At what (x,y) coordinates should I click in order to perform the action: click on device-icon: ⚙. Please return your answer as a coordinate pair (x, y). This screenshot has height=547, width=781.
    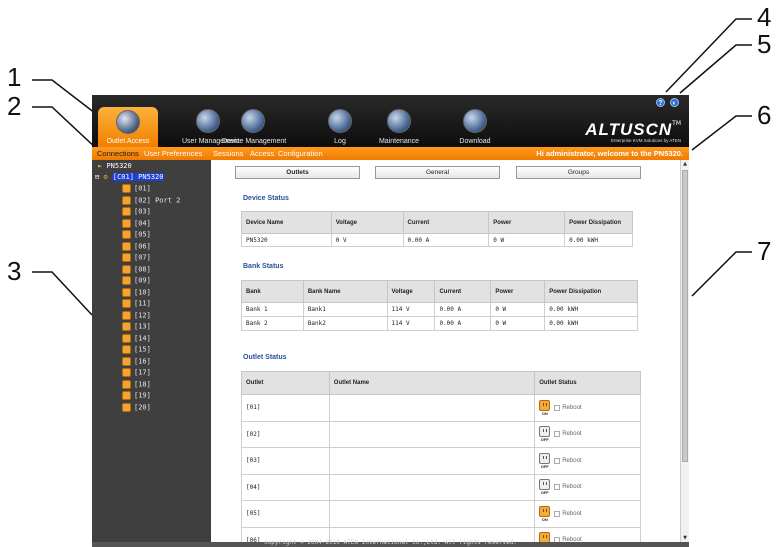
    Looking at the image, I should click on (105, 177).